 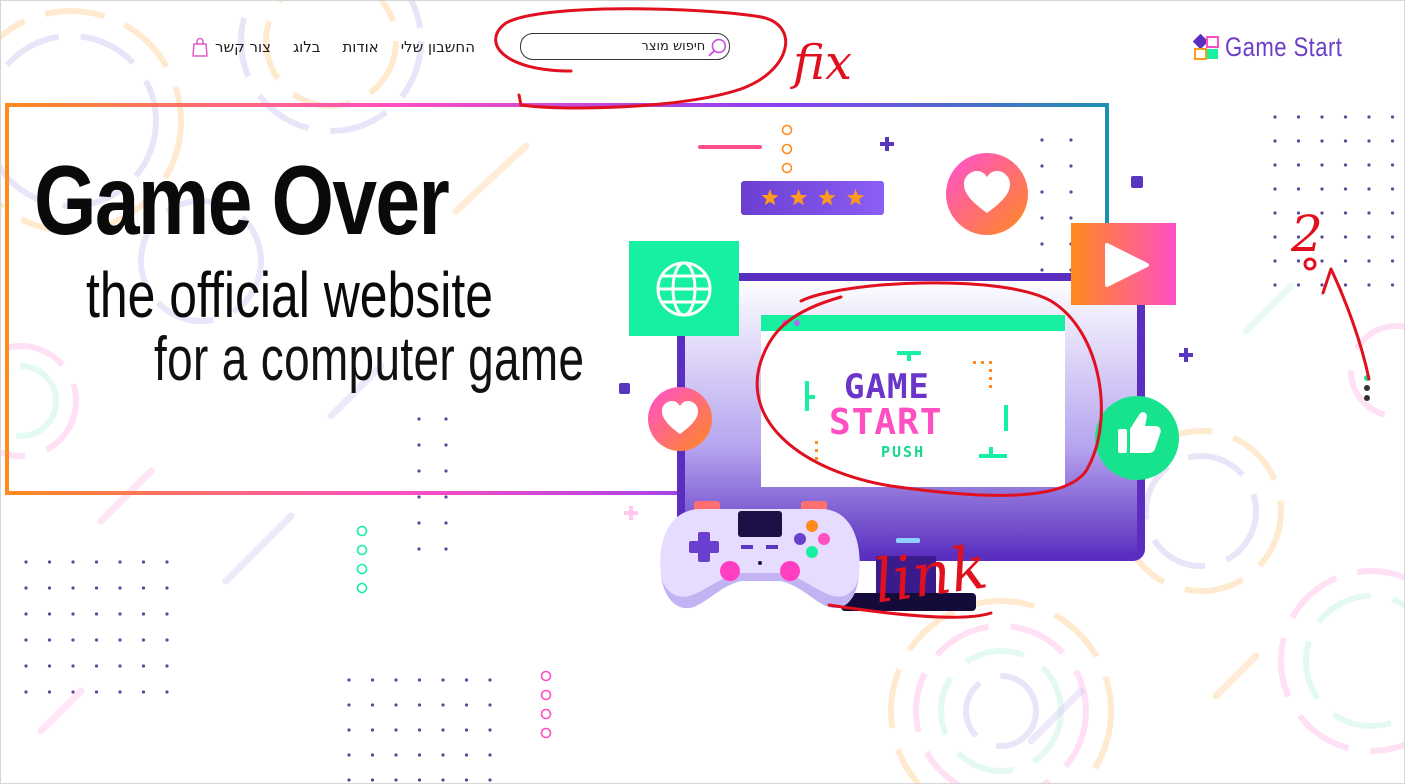 I want to click on shopping-bag-icon, so click(x=200, y=47).